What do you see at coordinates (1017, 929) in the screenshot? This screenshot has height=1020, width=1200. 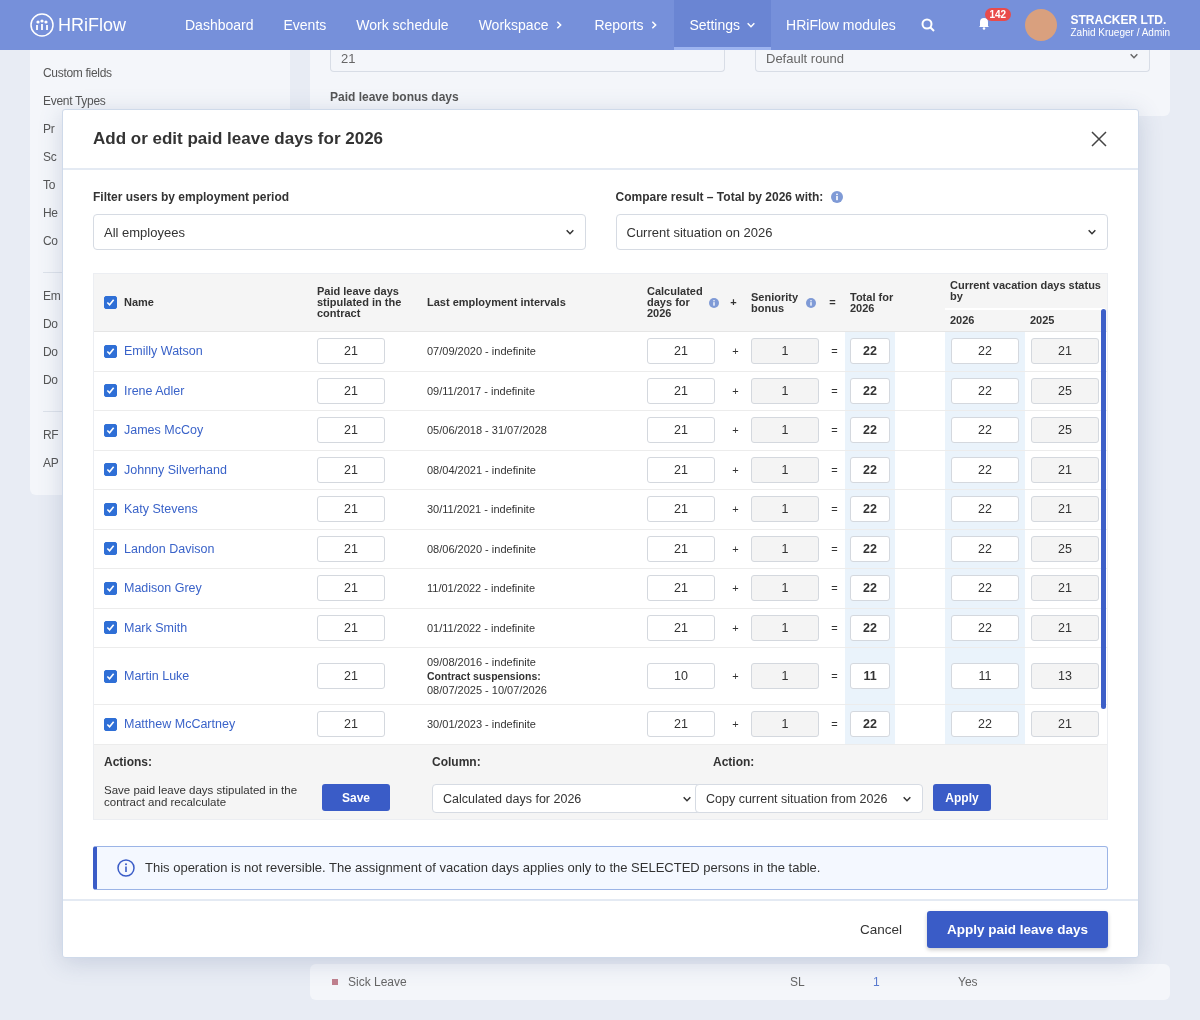 I see `apply-leave-days-button: Apply paid leave days` at bounding box center [1017, 929].